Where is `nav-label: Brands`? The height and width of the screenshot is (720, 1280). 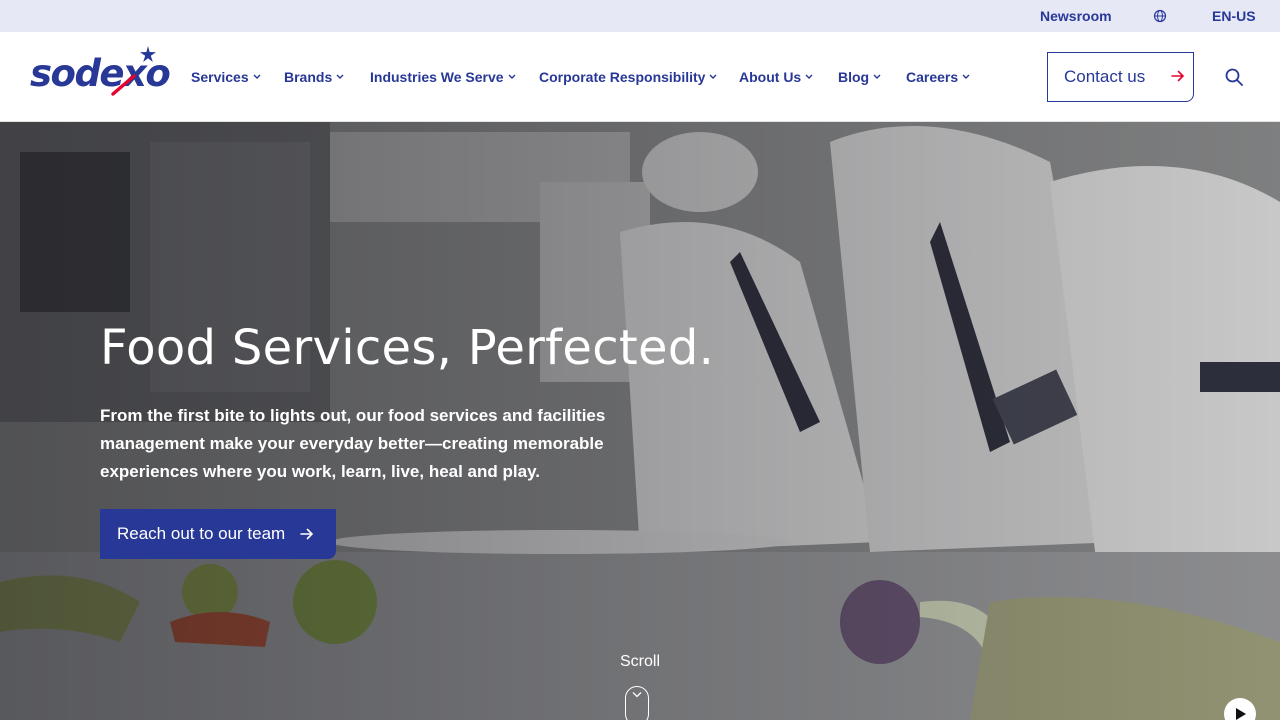 nav-label: Brands is located at coordinates (308, 77).